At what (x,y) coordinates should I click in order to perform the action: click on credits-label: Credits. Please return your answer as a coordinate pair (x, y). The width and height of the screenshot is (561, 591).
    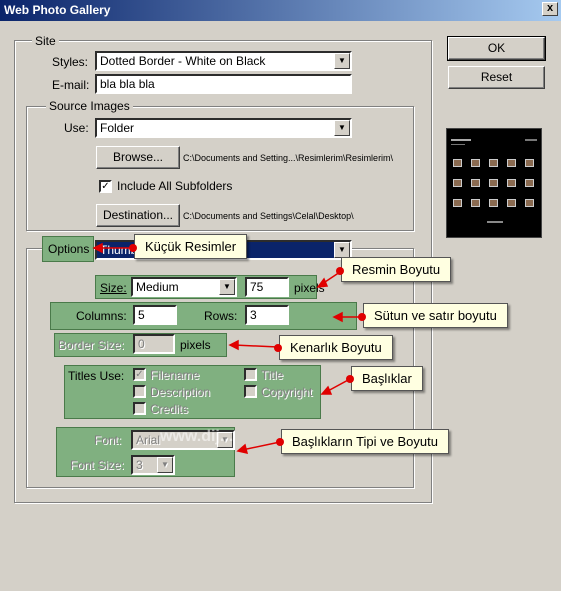
    Looking at the image, I should click on (169, 409).